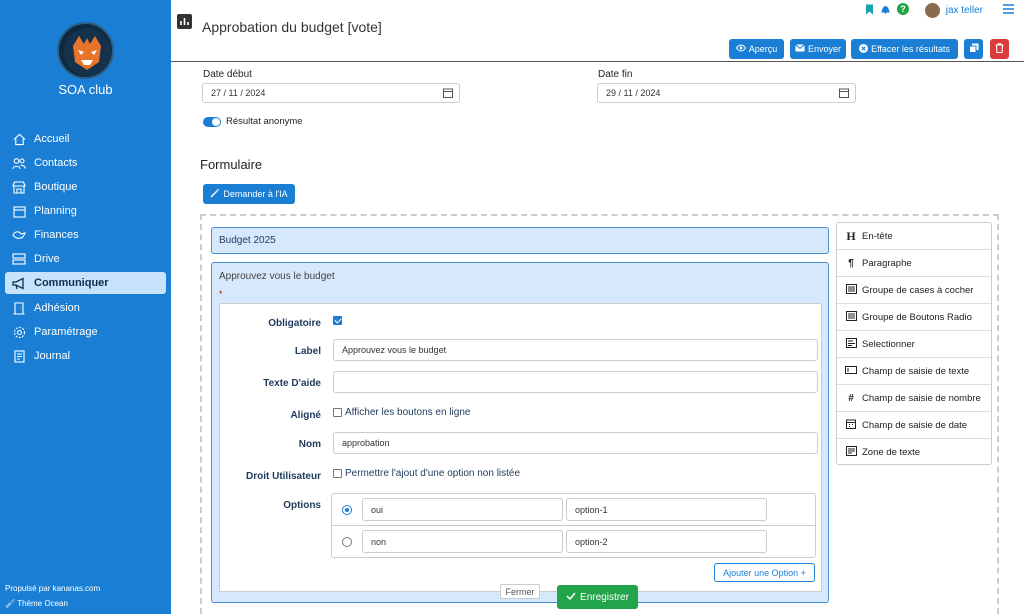 This screenshot has width=1024, height=614. I want to click on required-checkbox, so click(337, 320).